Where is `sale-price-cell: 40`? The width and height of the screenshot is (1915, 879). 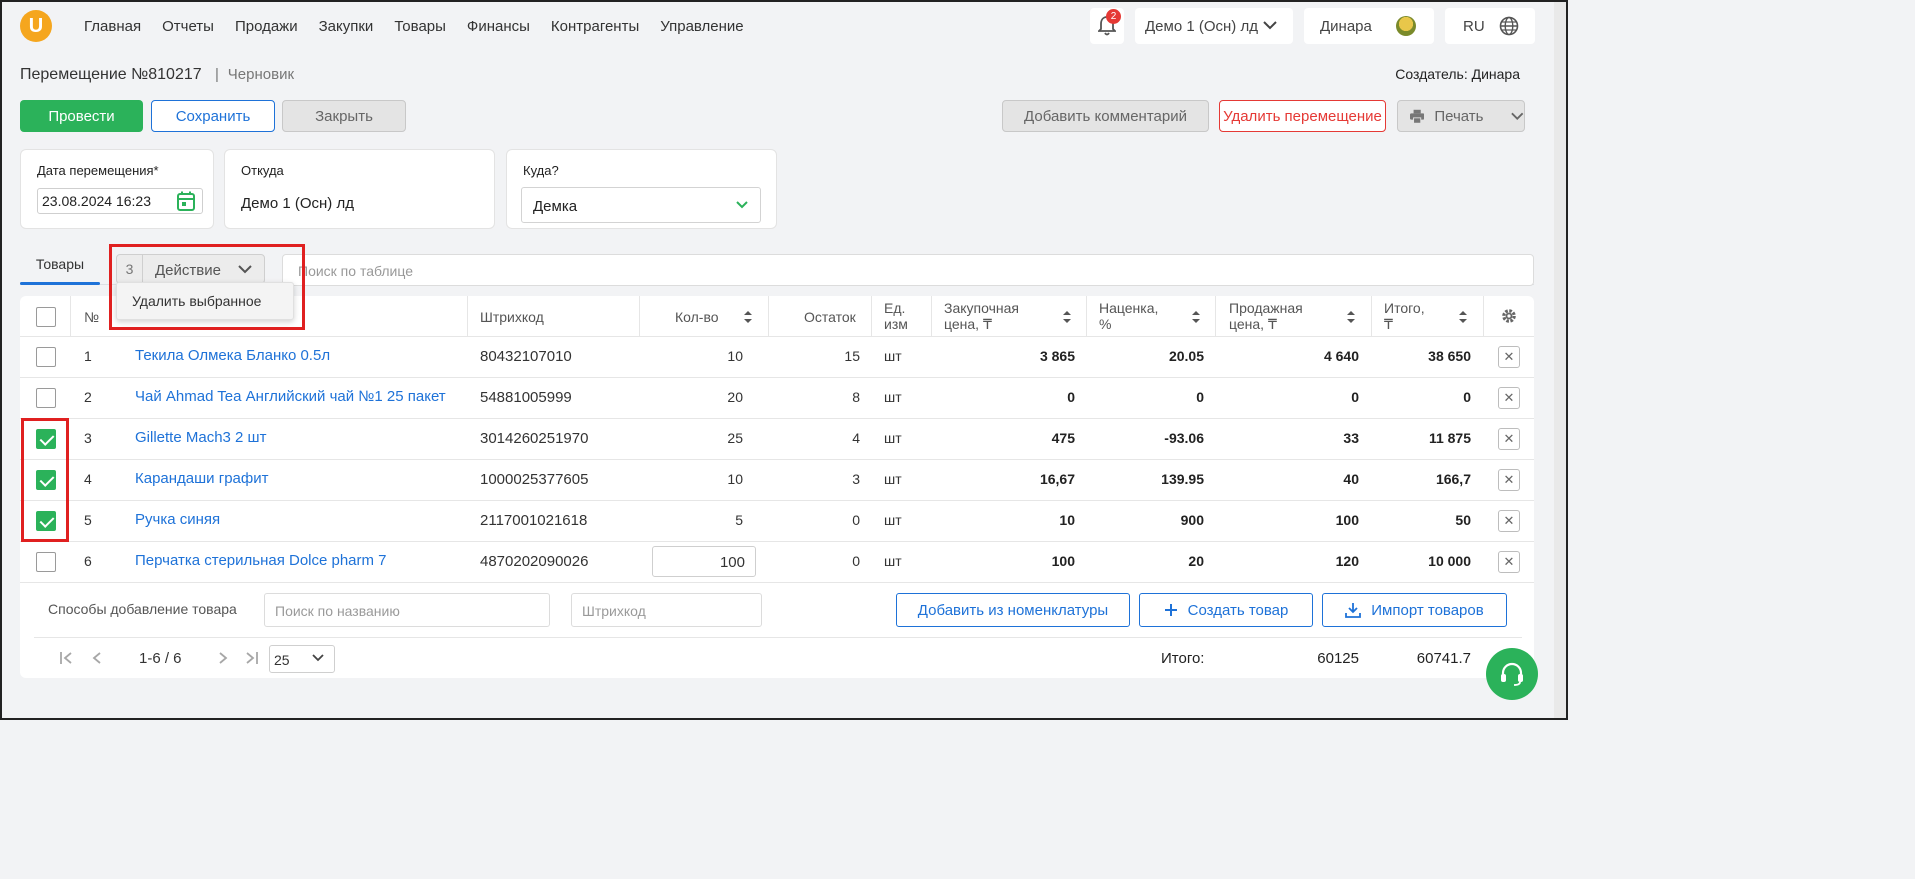 sale-price-cell: 40 is located at coordinates (1351, 479).